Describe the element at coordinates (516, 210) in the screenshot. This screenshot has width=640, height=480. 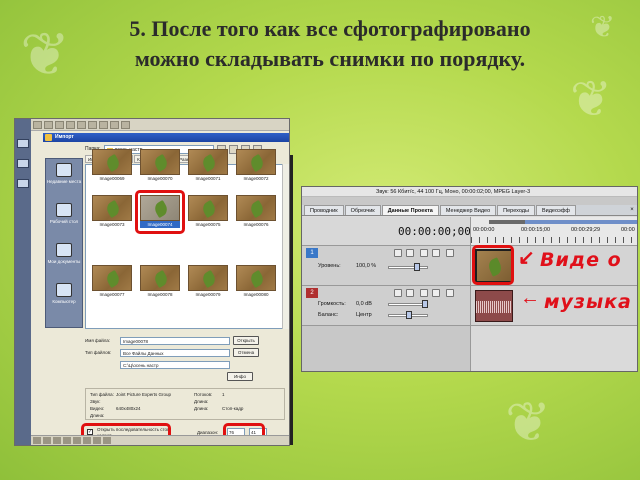
I see `tab-transitions: Переходы` at that location.